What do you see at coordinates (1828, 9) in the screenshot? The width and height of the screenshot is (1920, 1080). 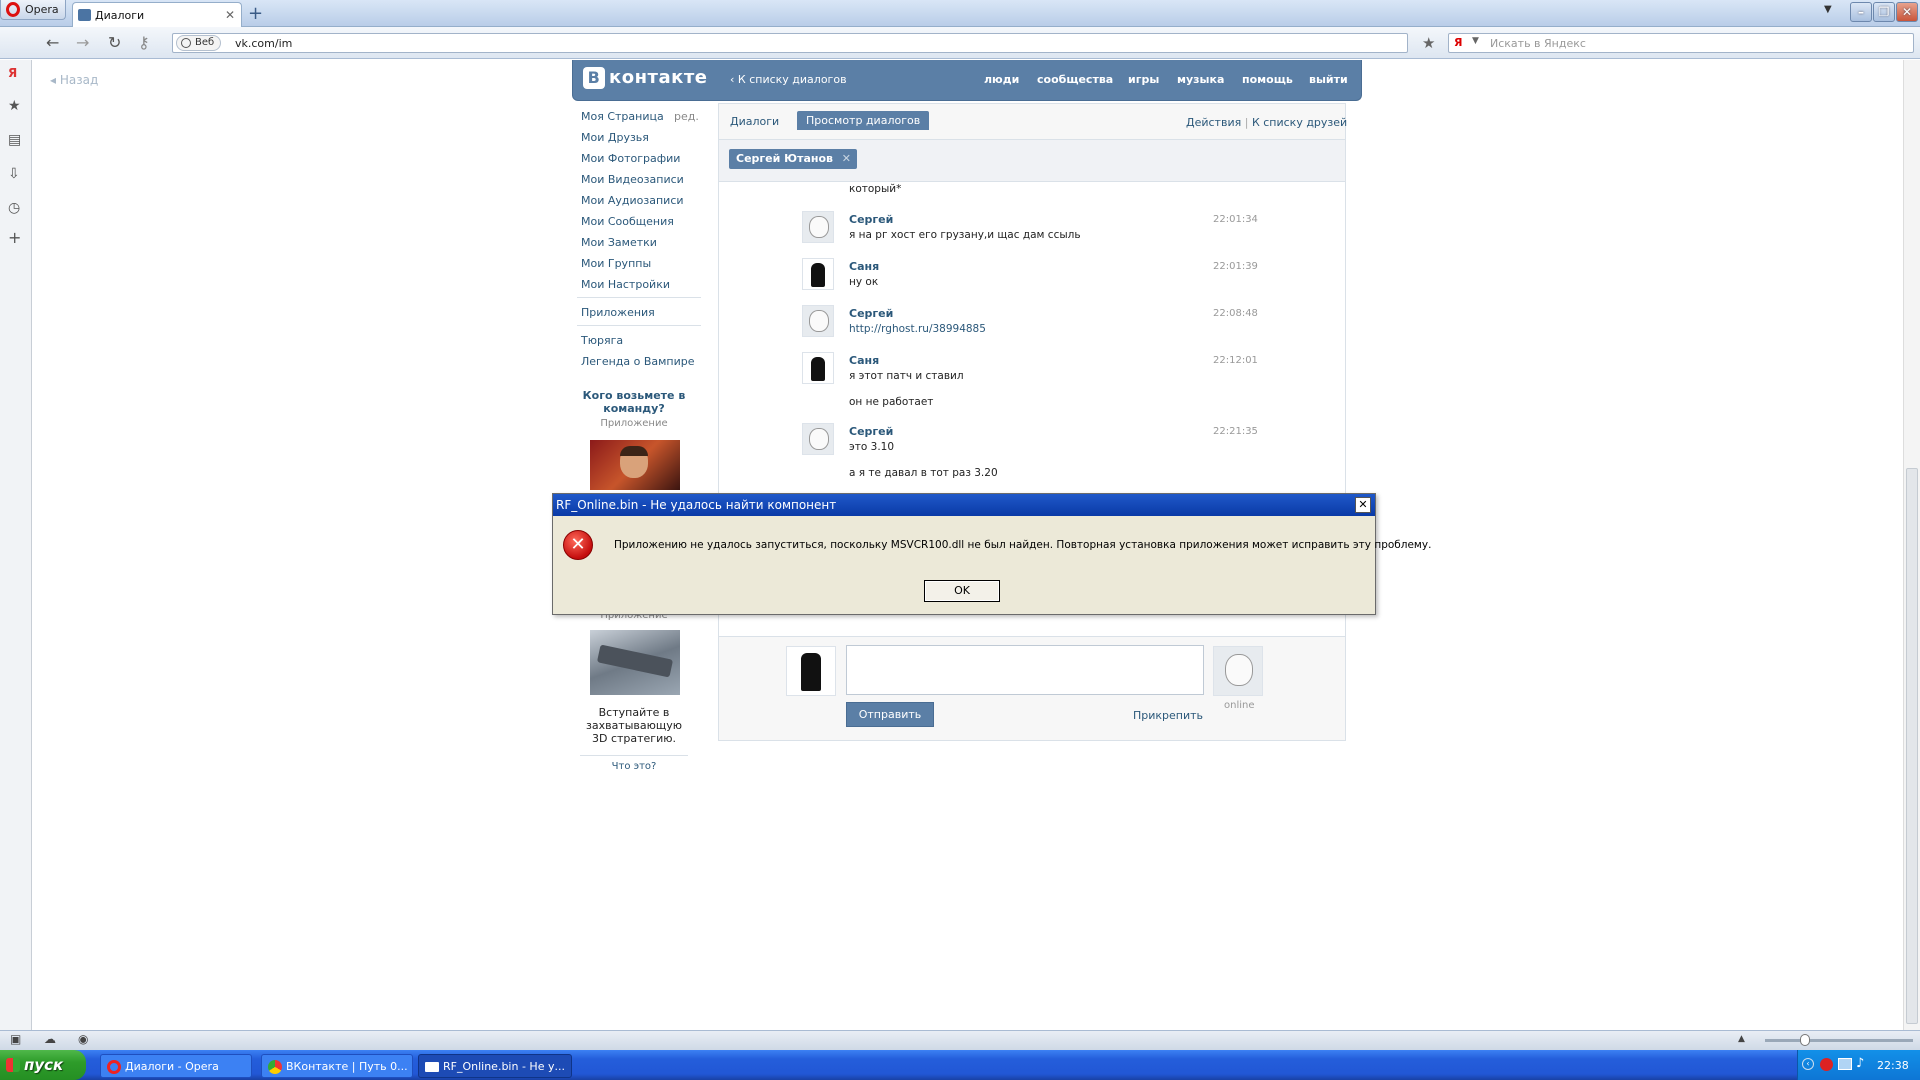 I see `tab-list-chevron-icon: ▼` at bounding box center [1828, 9].